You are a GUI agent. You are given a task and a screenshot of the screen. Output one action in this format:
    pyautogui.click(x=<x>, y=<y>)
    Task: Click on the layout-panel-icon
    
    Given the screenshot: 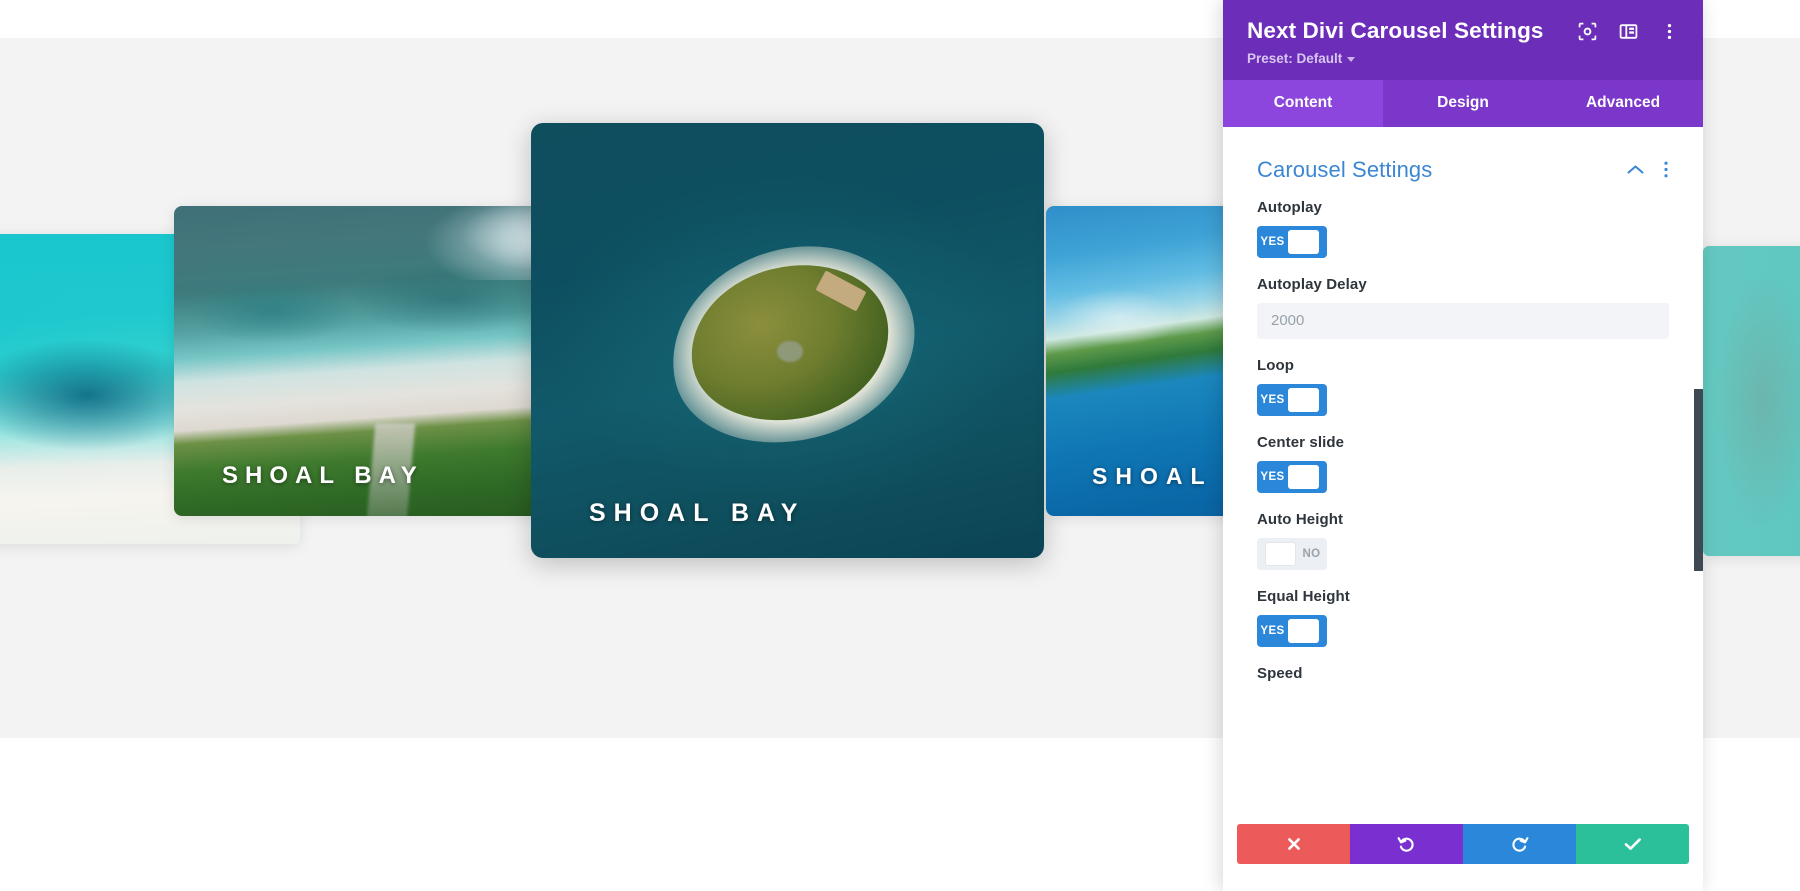 What is the action you would take?
    pyautogui.click(x=1628, y=31)
    